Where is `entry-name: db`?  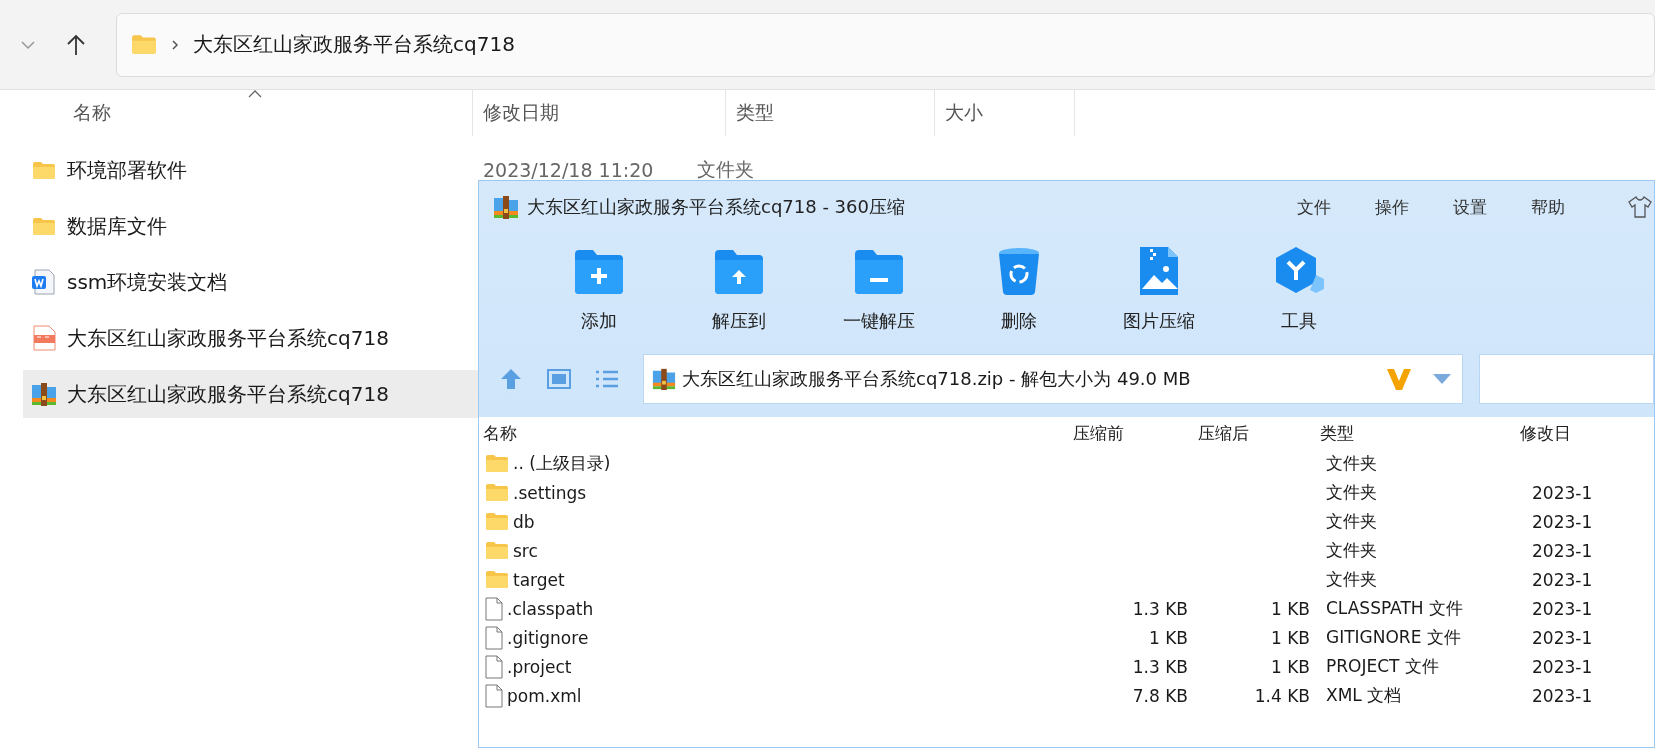 entry-name: db is located at coordinates (524, 521).